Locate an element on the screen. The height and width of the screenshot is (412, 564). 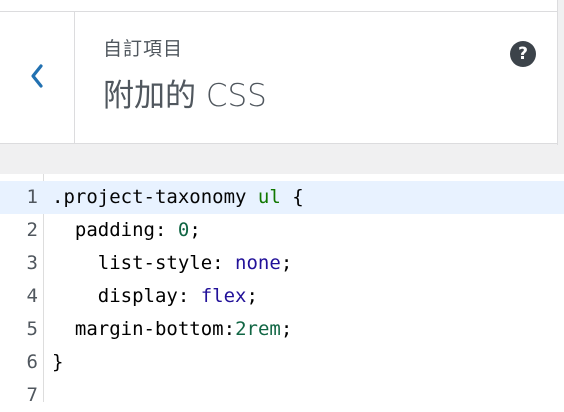
code-line: 2 padding: 0; is located at coordinates (282, 230).